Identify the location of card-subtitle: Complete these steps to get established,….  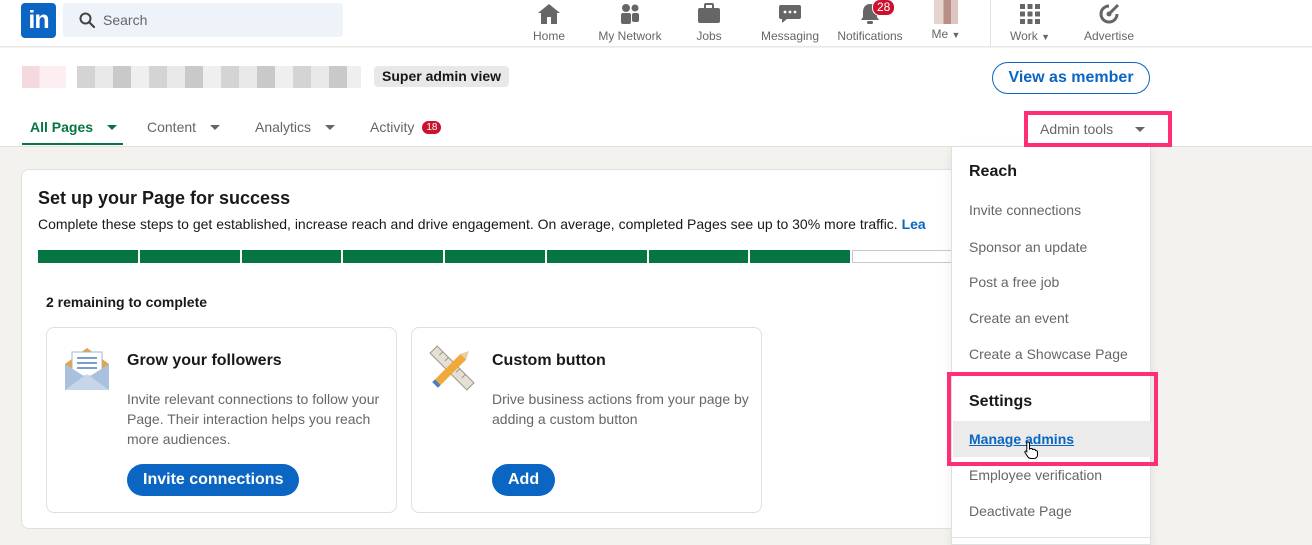
(508, 224).